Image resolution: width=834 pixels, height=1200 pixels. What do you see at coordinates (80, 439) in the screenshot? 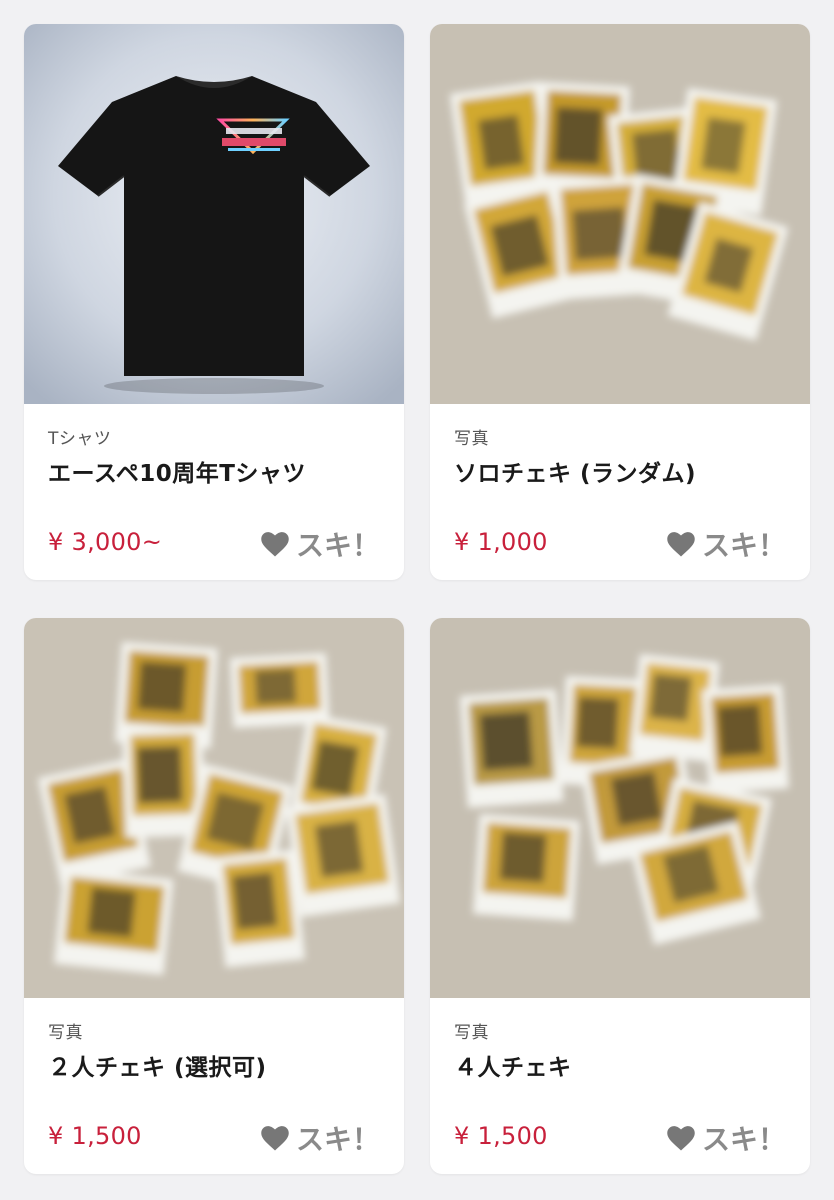
I see `product-category: Tシャツ` at bounding box center [80, 439].